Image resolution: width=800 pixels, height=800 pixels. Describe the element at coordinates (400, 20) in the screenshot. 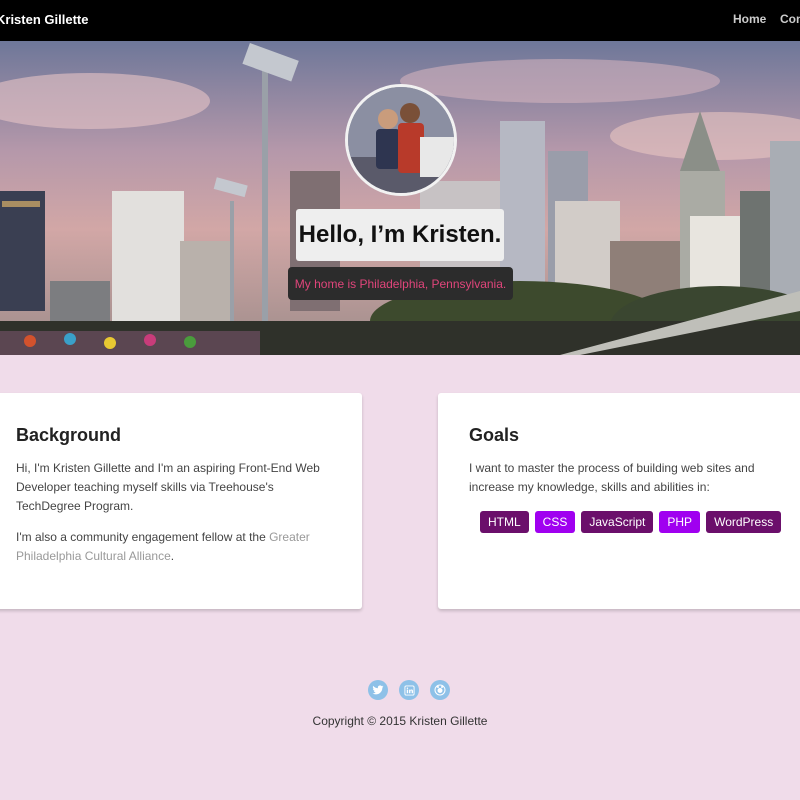

I see `top-navbar: Kristen Gillette Home Contact` at that location.